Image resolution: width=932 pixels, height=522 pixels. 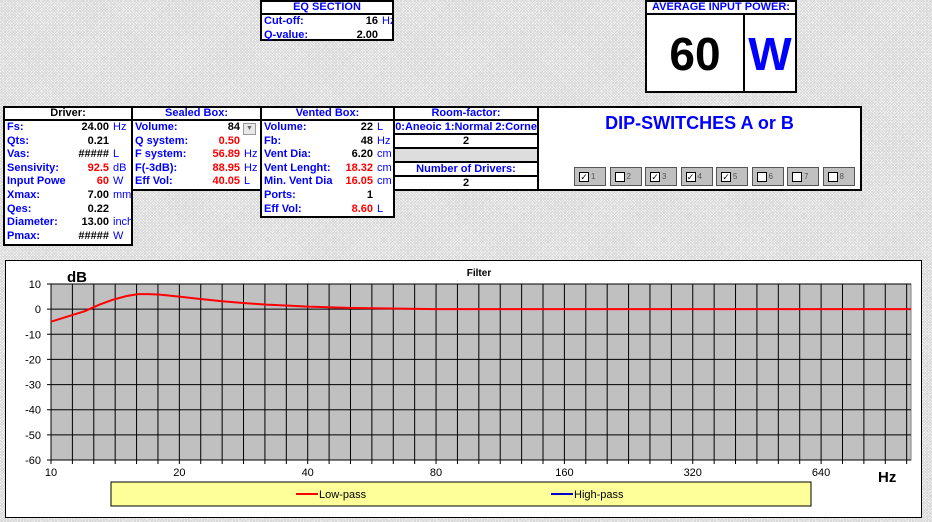 What do you see at coordinates (24, 235) in the screenshot?
I see `row-label: Pmax:` at bounding box center [24, 235].